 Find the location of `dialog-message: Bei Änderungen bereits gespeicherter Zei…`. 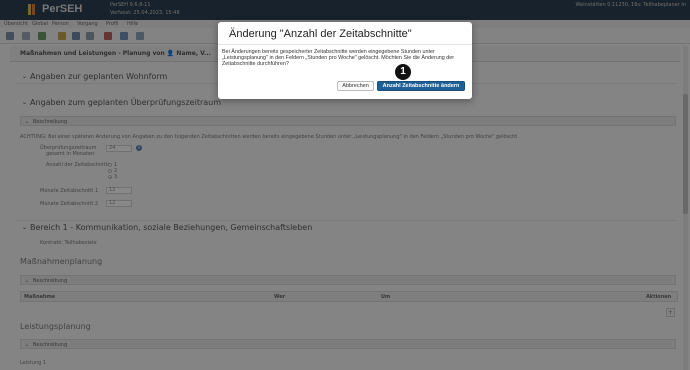

dialog-message: Bei Änderungen bereits gespeicherter Zei… is located at coordinates (338, 58).